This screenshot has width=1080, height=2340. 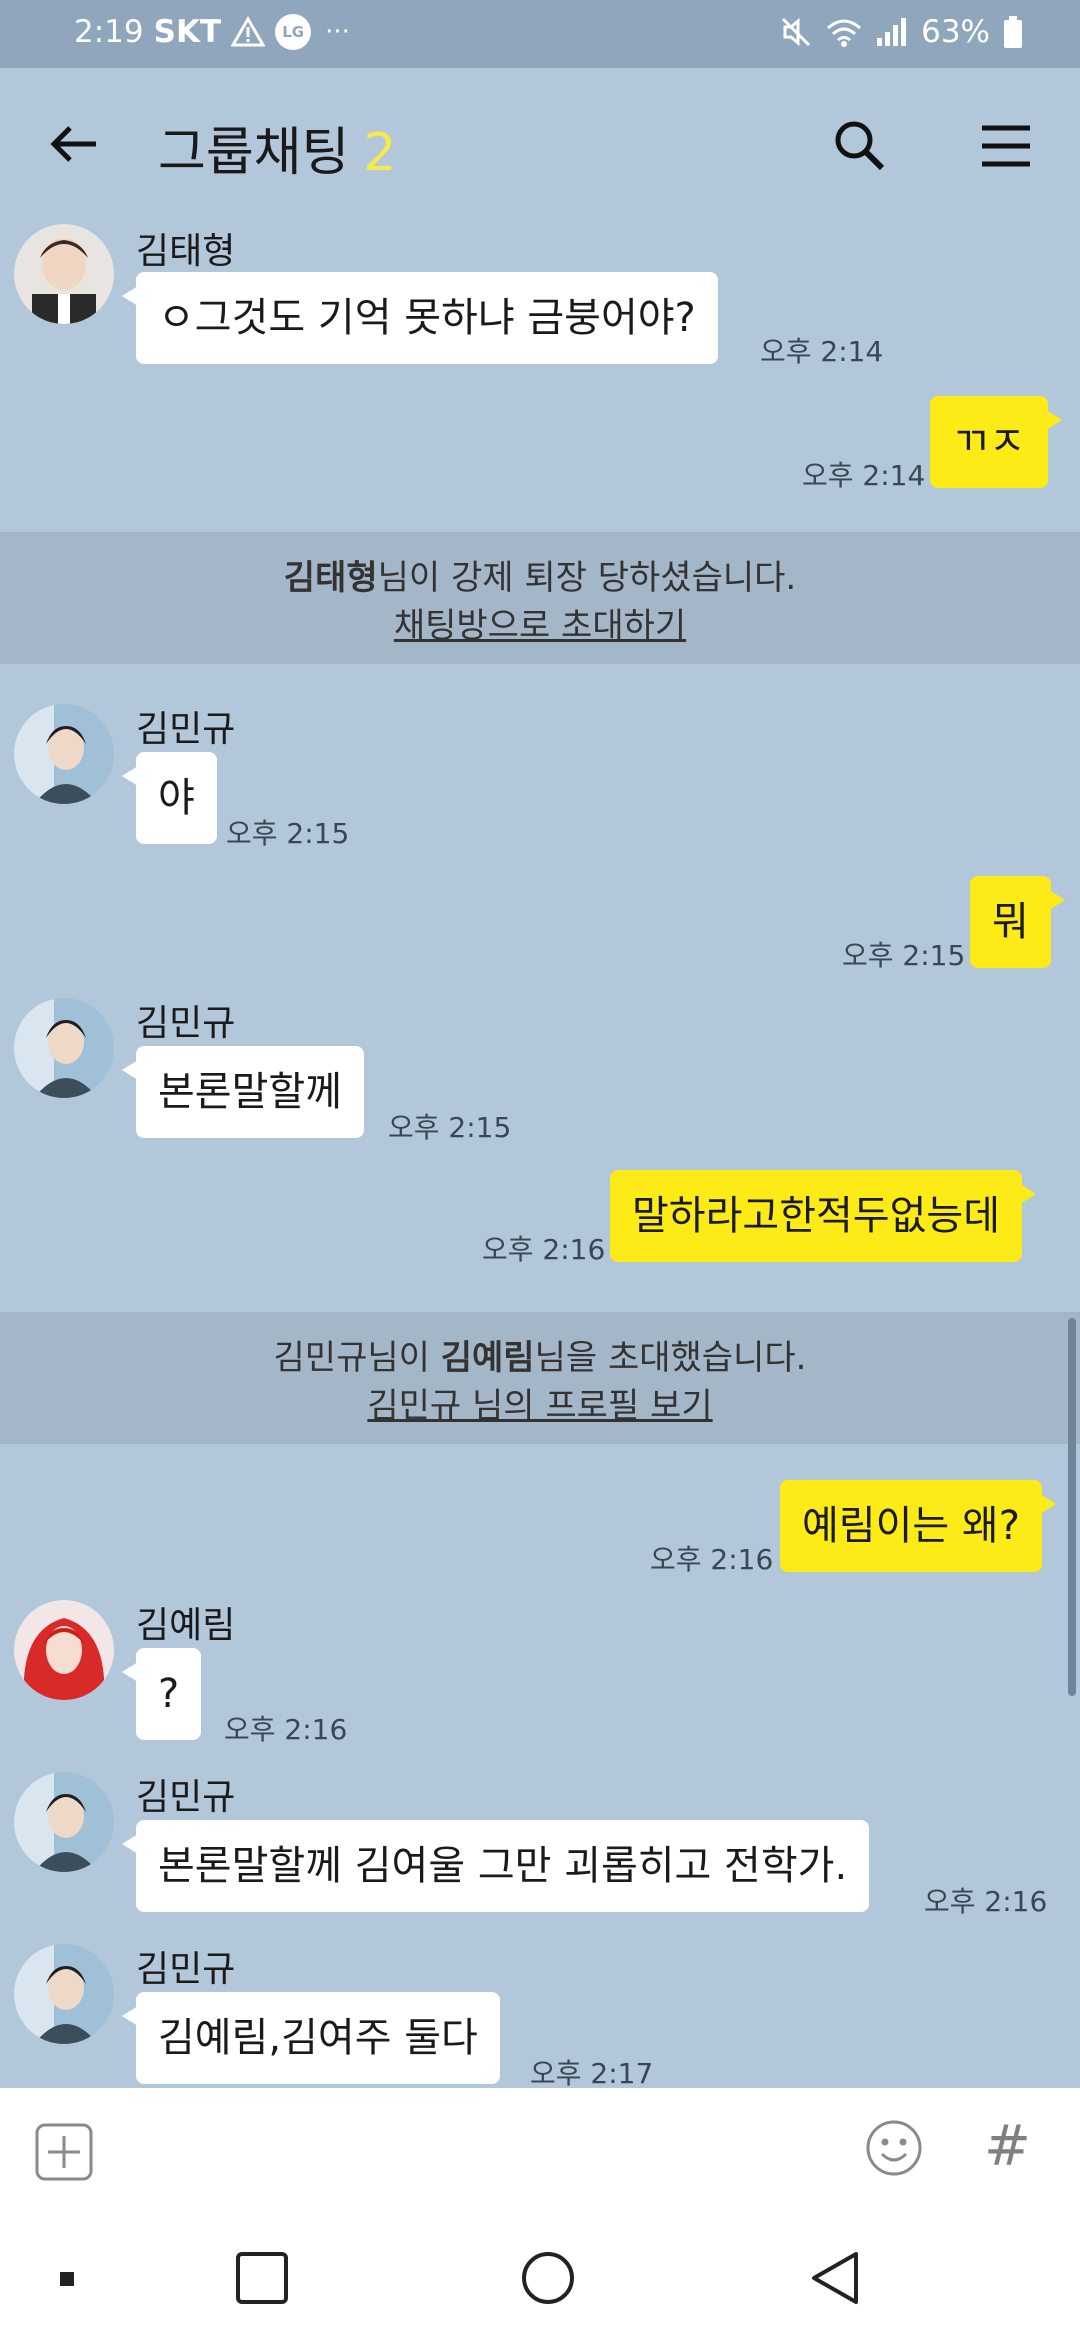 I want to click on overview-icon, so click(x=262, y=2278).